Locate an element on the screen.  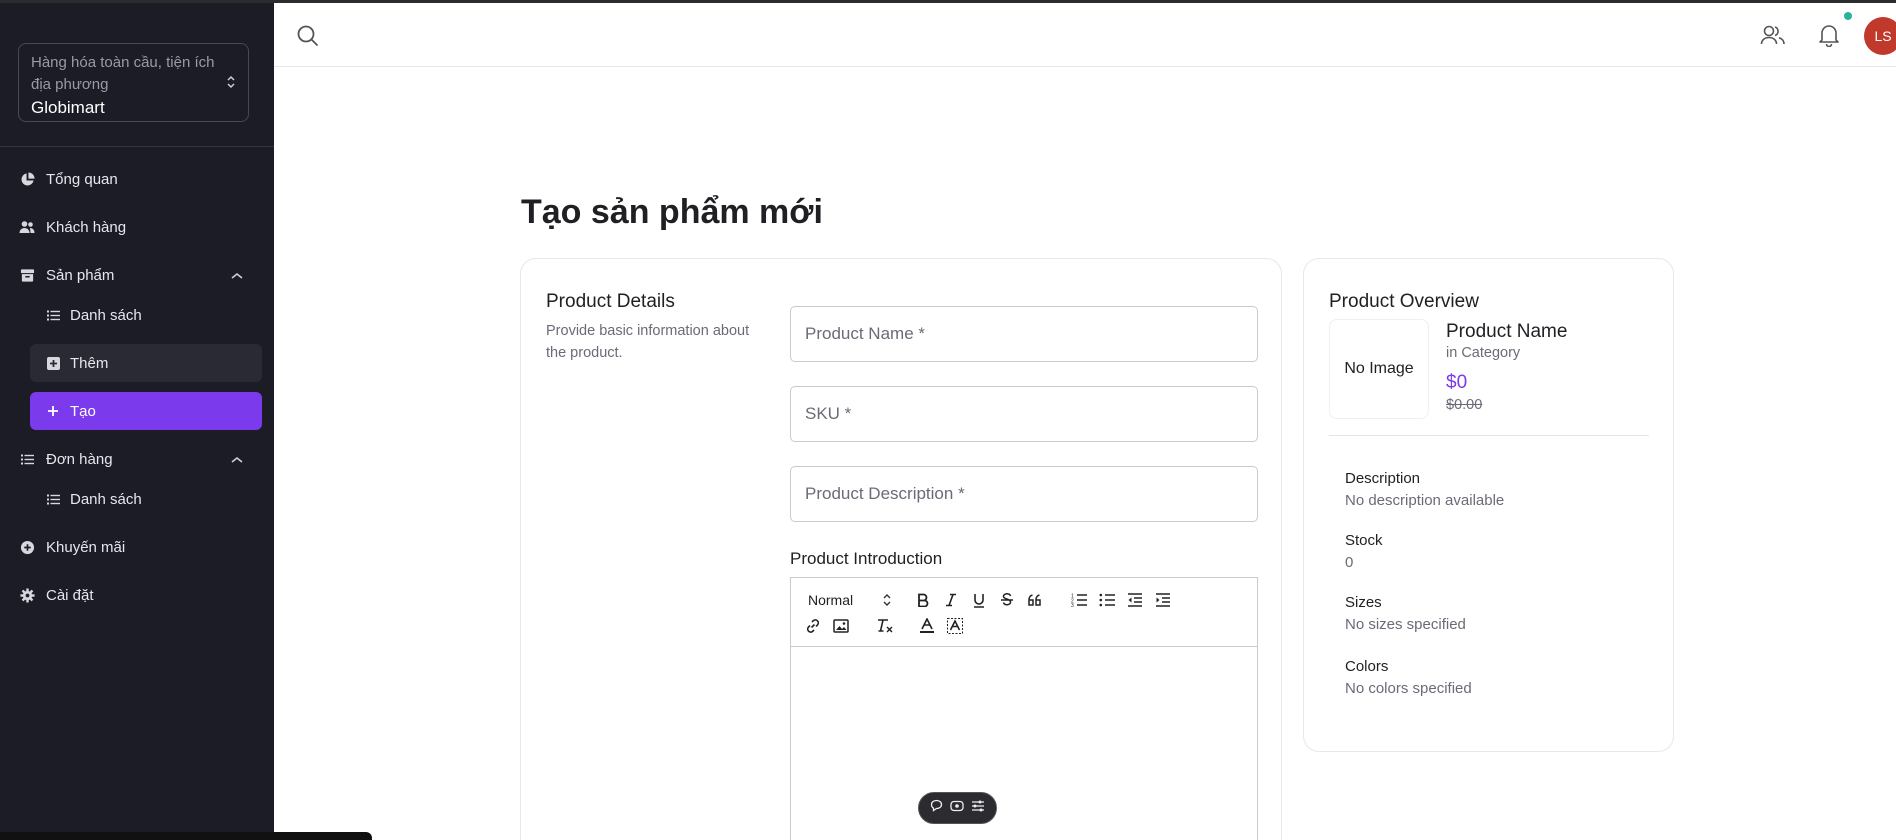
image-icon is located at coordinates (841, 626).